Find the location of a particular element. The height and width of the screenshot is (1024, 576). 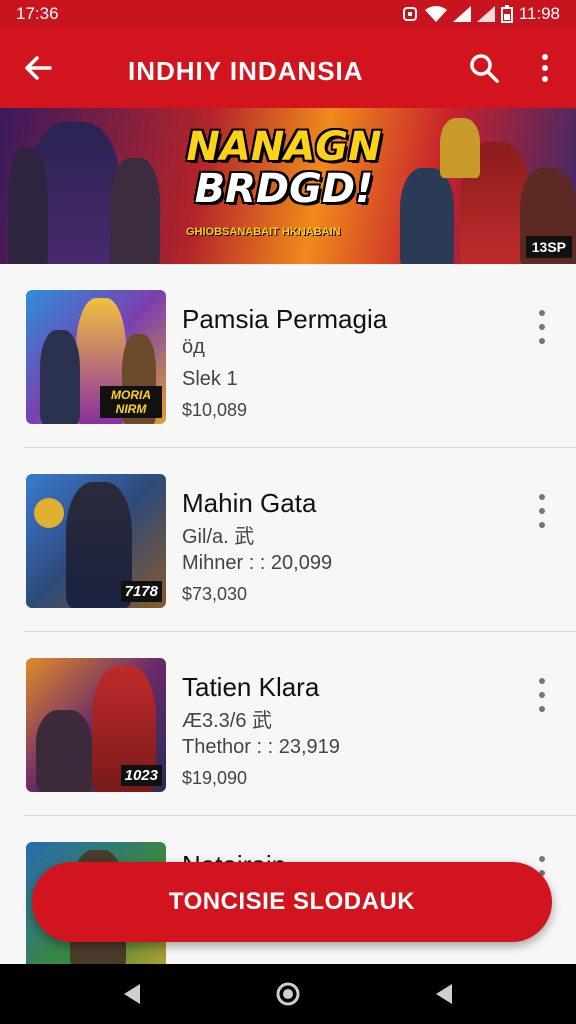

game-thumbnail: 7178 is located at coordinates (96, 541).